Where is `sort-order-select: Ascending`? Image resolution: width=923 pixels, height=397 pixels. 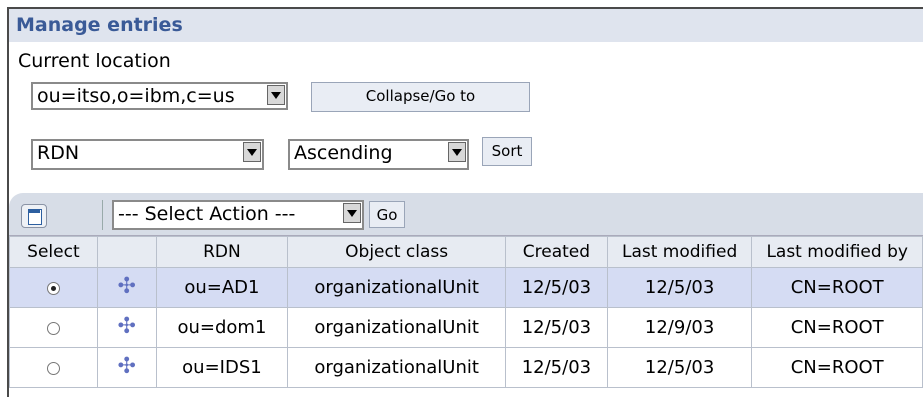 sort-order-select: Ascending is located at coordinates (378, 154).